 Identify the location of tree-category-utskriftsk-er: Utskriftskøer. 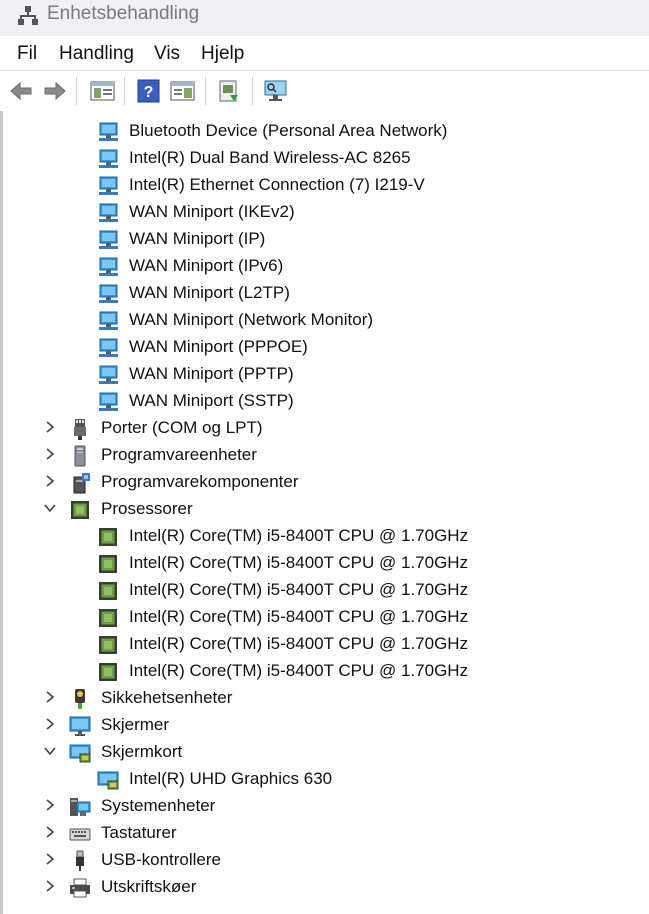
(326, 887).